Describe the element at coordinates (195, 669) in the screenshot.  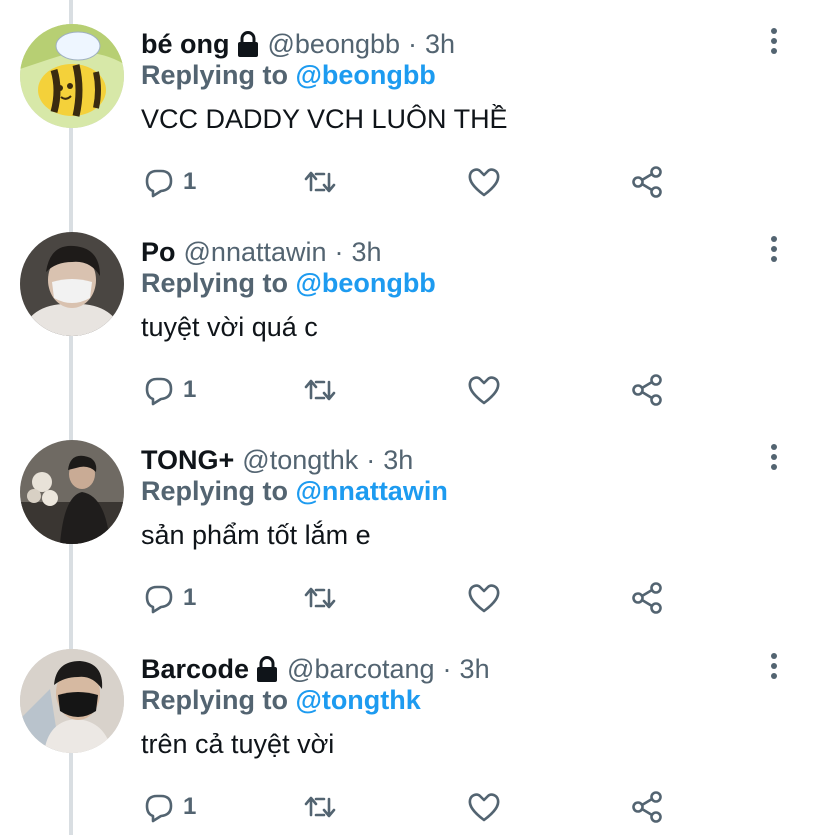
I see `display-name: Barcode` at that location.